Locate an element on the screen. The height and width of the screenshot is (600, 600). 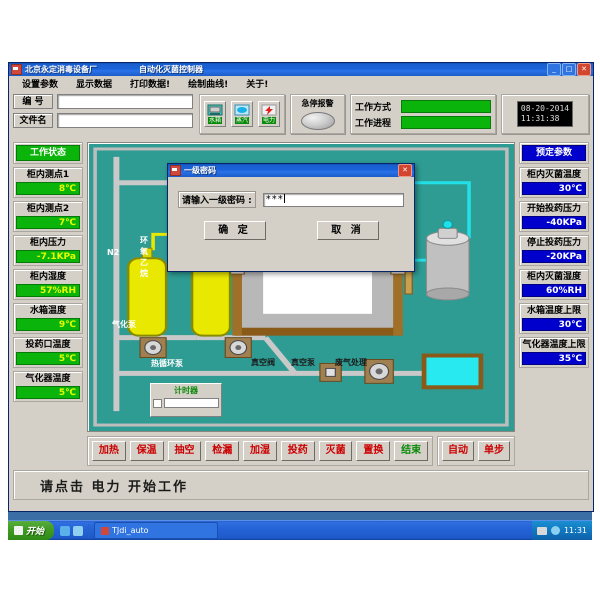
water-tank-button: 水箱 is located at coordinates (215, 114).